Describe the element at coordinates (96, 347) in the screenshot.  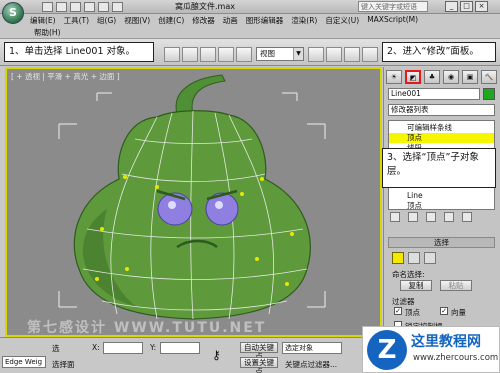
I see `x-coordinate-label: X:` at that location.